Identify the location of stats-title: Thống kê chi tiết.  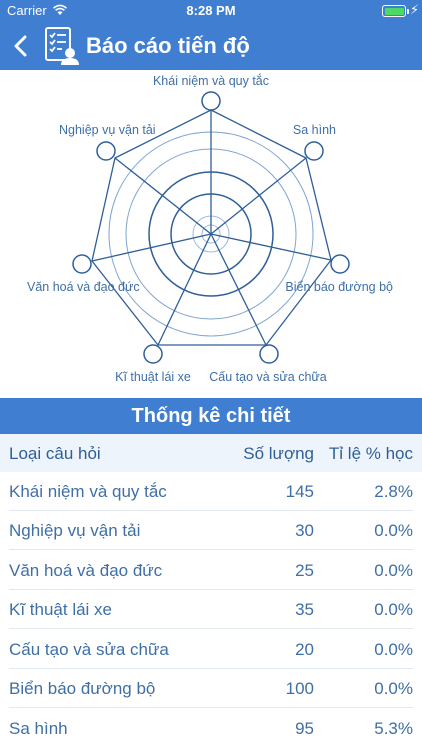
(211, 416).